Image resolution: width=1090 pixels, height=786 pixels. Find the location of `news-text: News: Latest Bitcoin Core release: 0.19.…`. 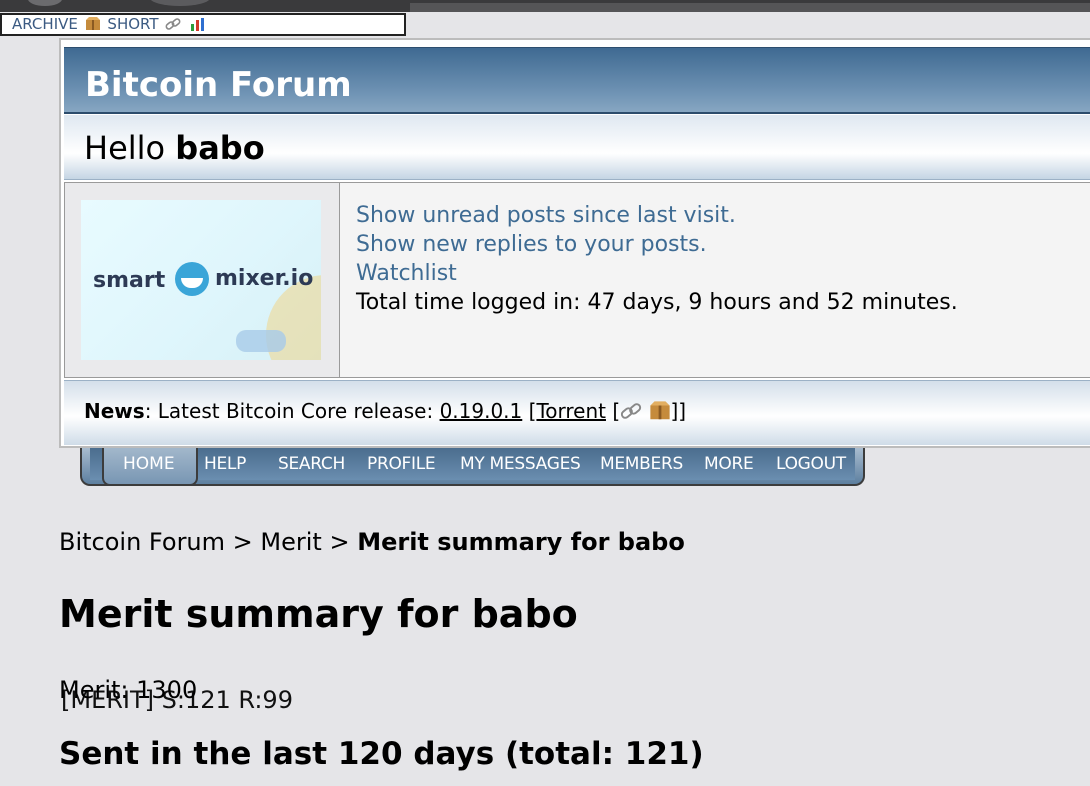

news-text: News: Latest Bitcoin Core release: 0.19.… is located at coordinates (385, 411).